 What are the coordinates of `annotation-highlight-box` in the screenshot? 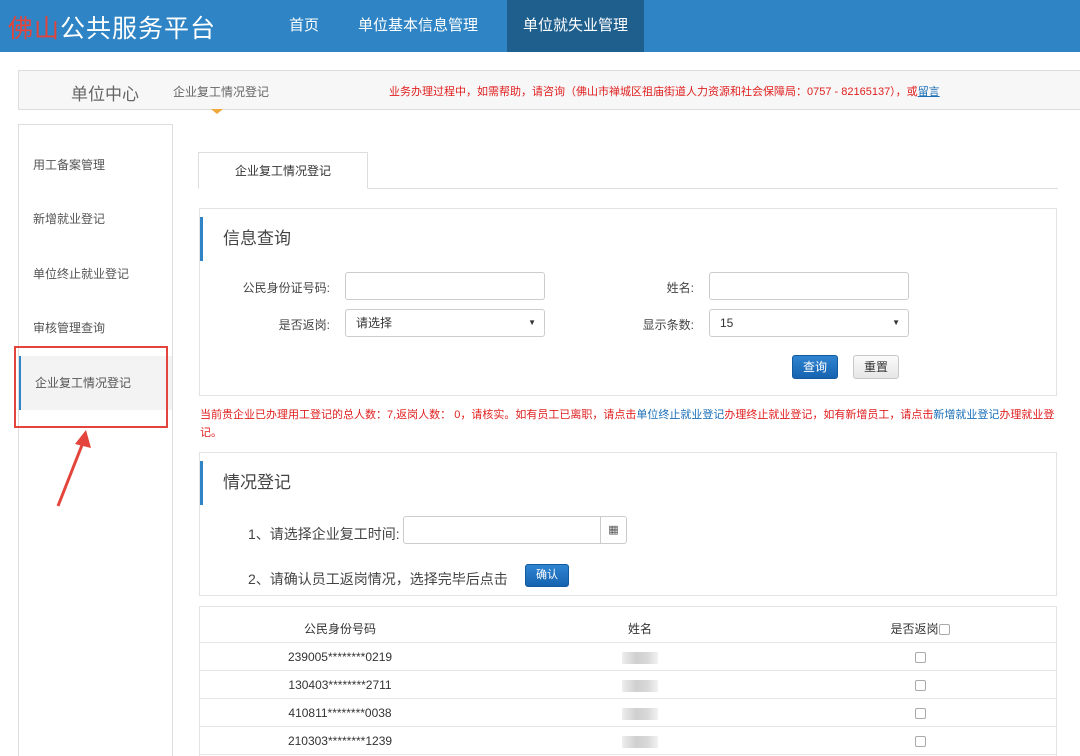 It's located at (91, 387).